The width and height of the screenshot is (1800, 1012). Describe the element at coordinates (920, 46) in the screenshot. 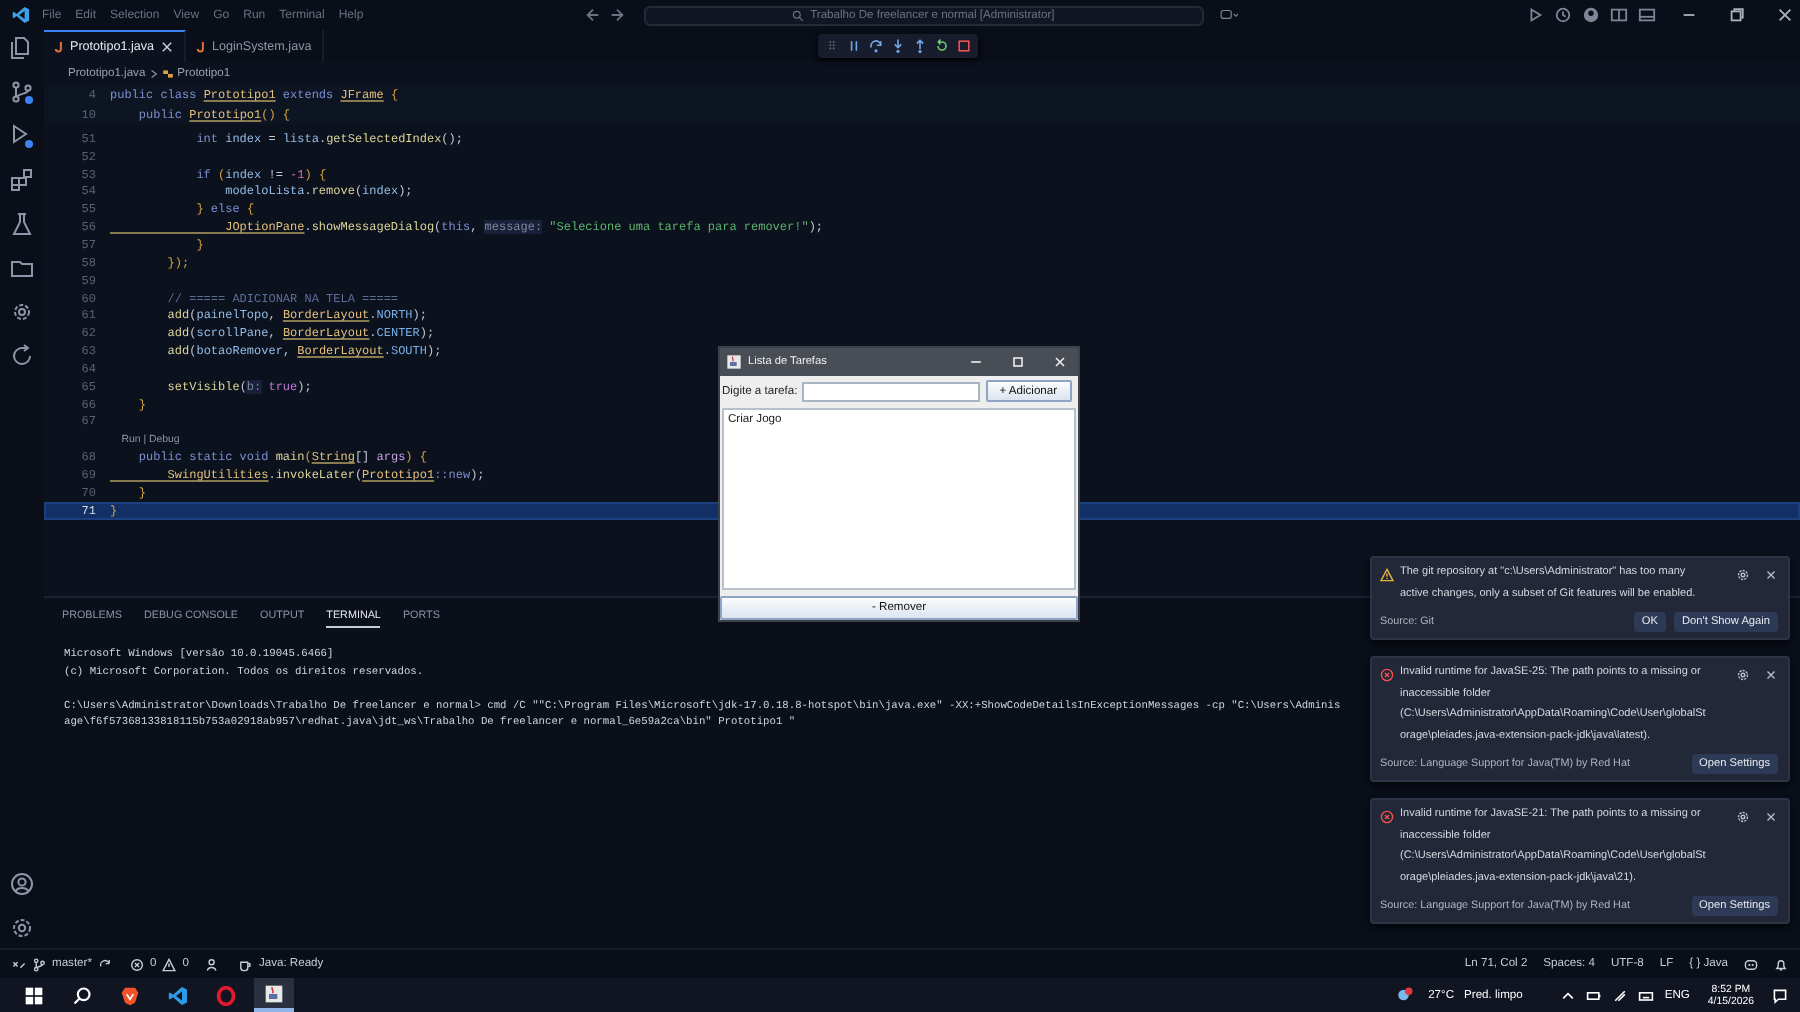

I see `step-out-icon` at that location.